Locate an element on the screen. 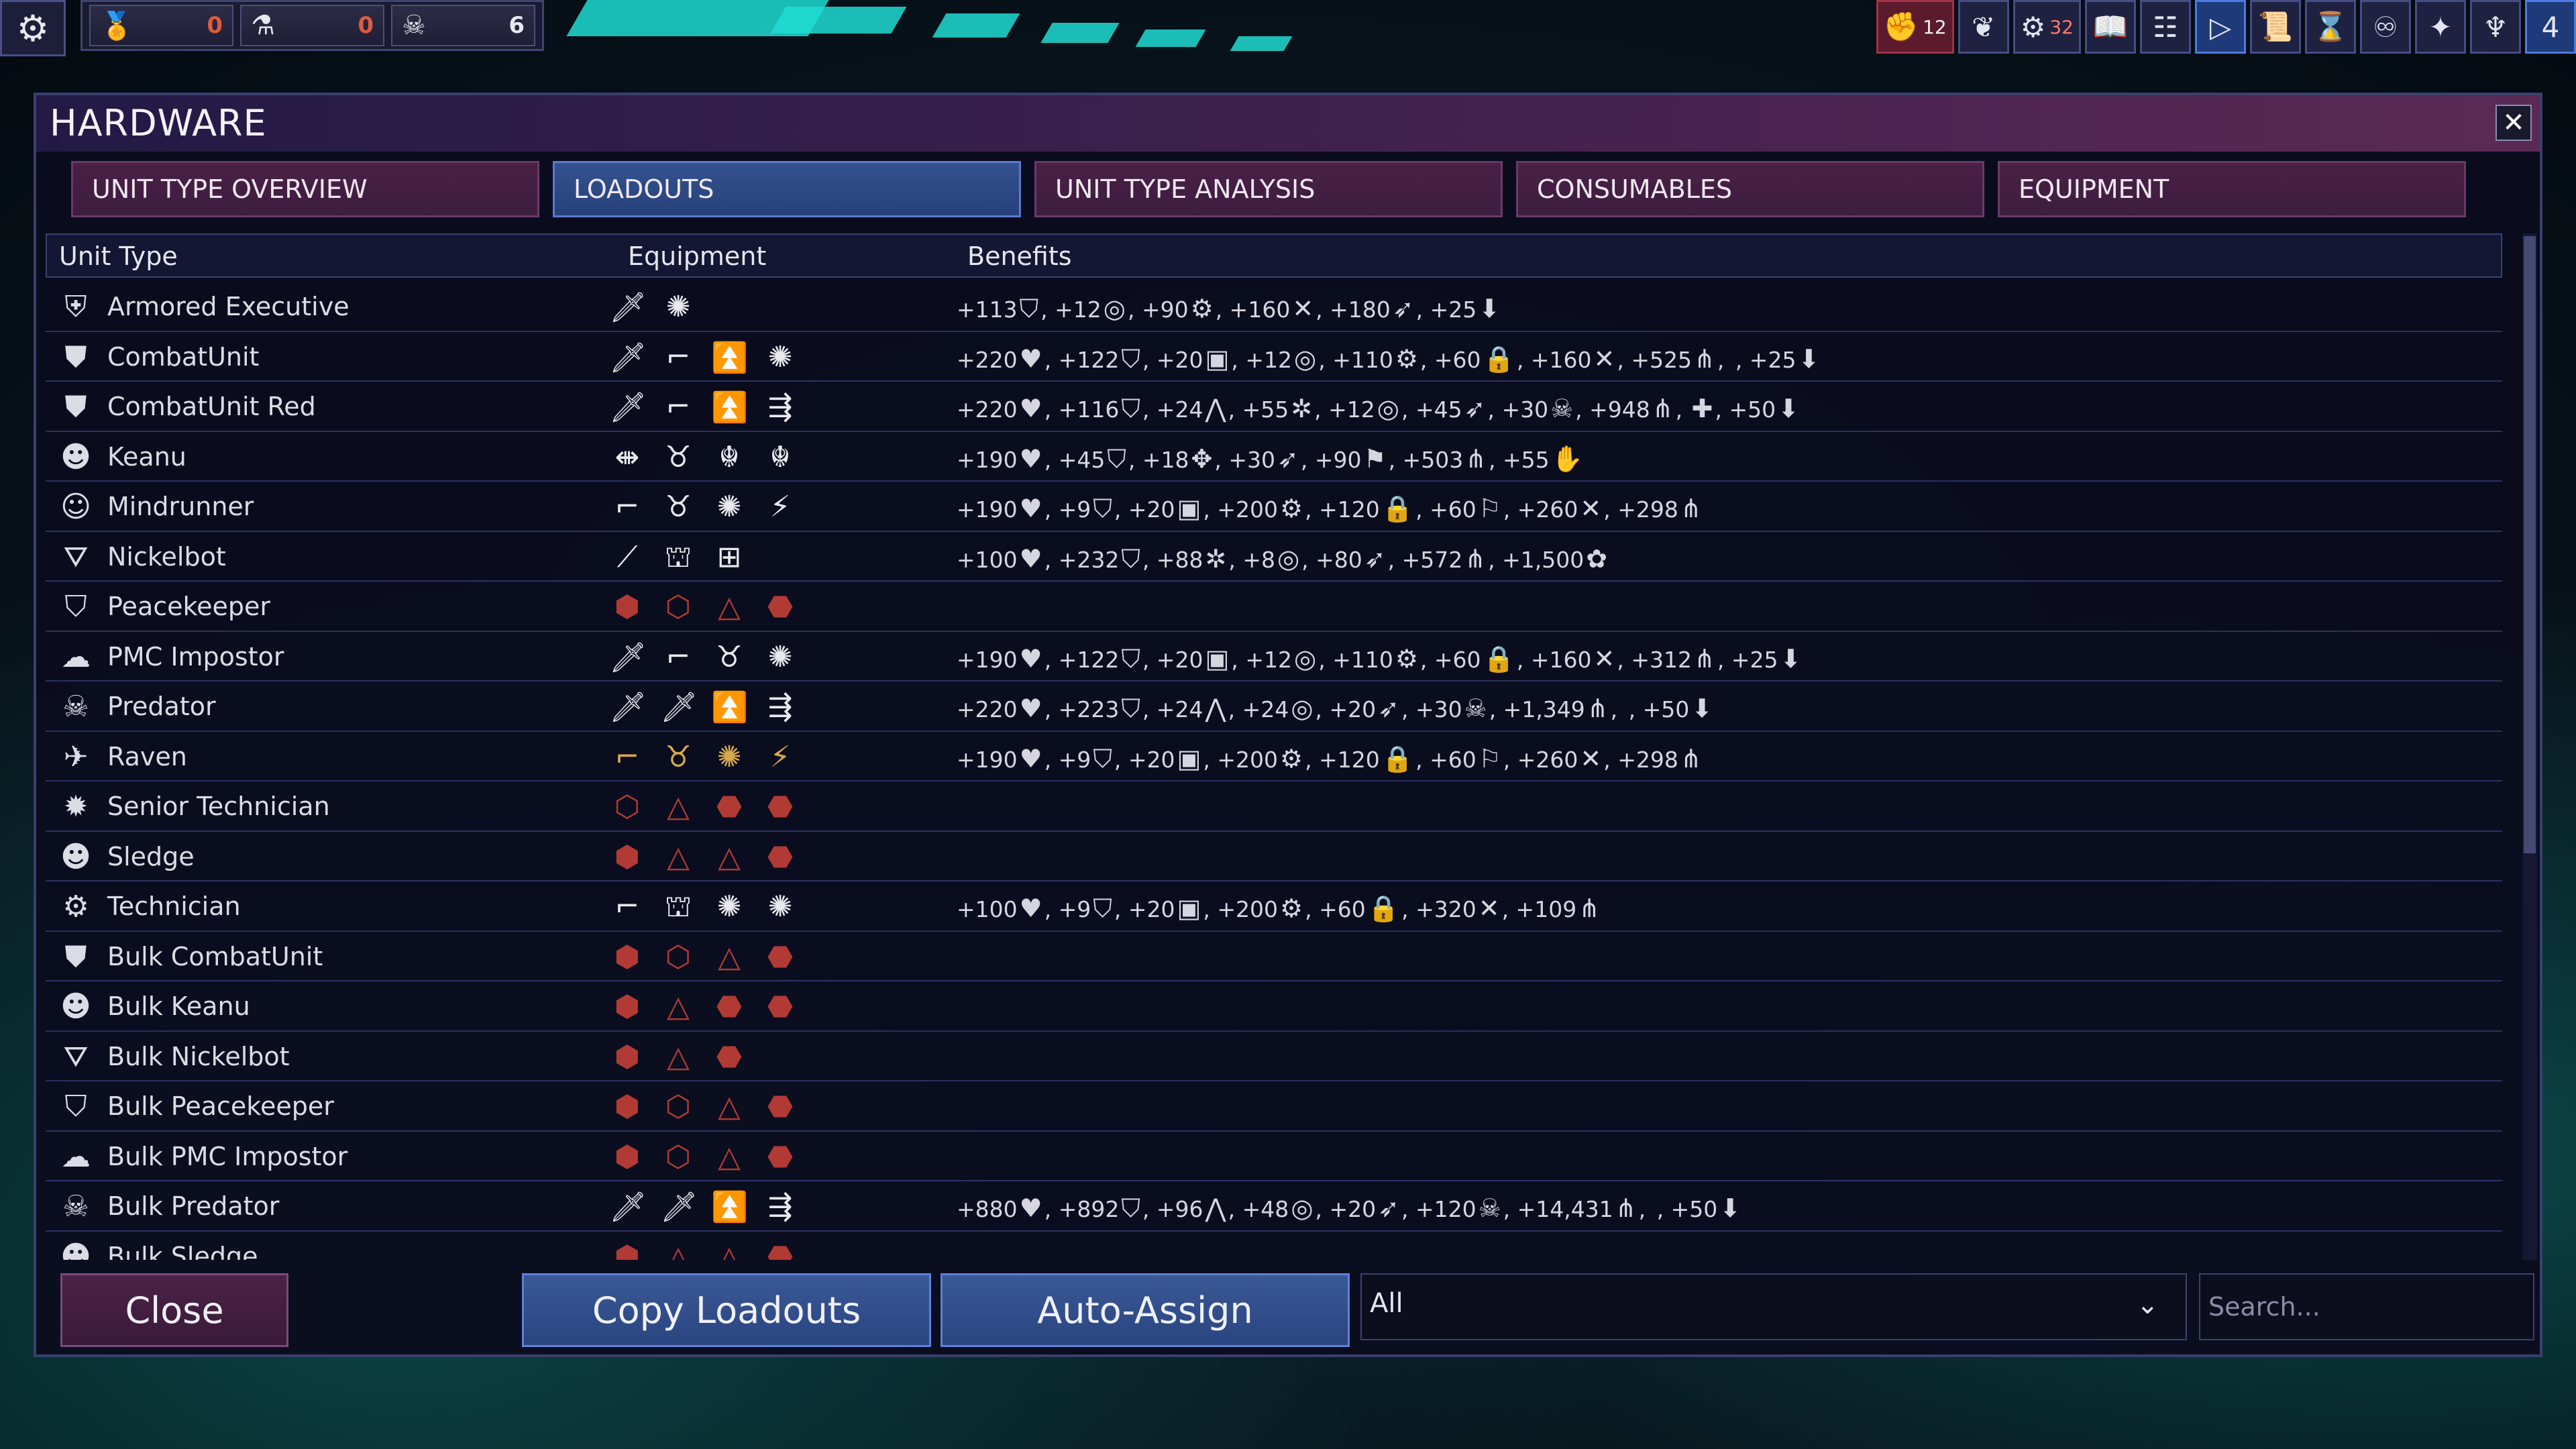 The width and height of the screenshot is (2576, 1449). table-row: ⛉ Peacekeeper ⬢ ⬡ △ ⬣ is located at coordinates (1274, 607).